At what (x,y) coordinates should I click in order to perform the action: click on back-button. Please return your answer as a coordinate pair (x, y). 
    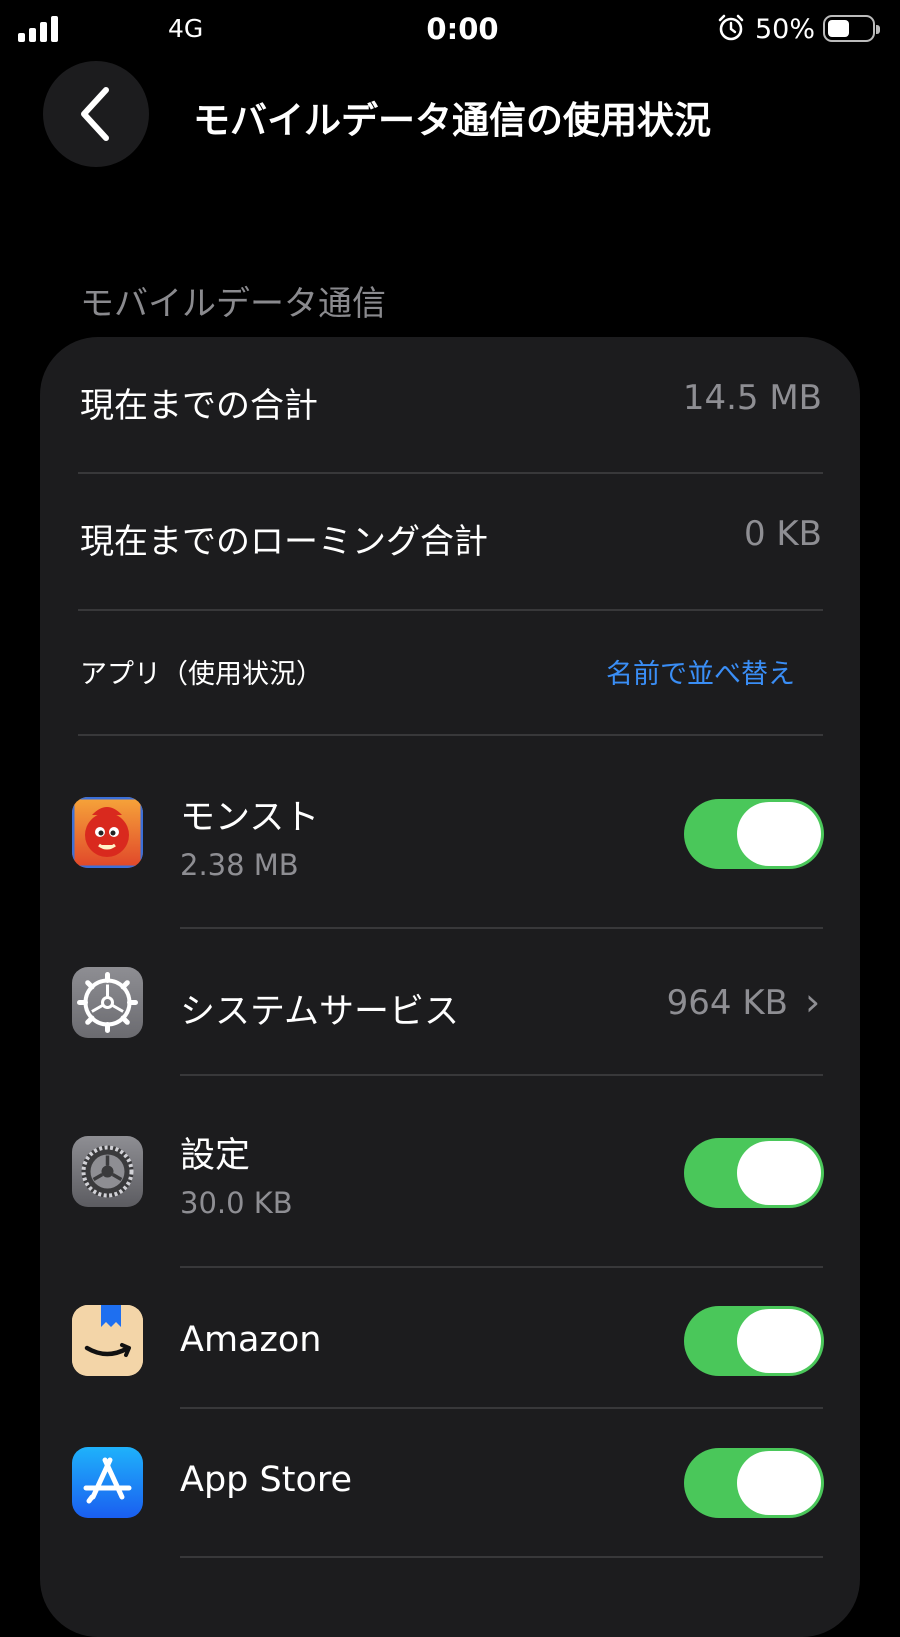
    Looking at the image, I should click on (96, 114).